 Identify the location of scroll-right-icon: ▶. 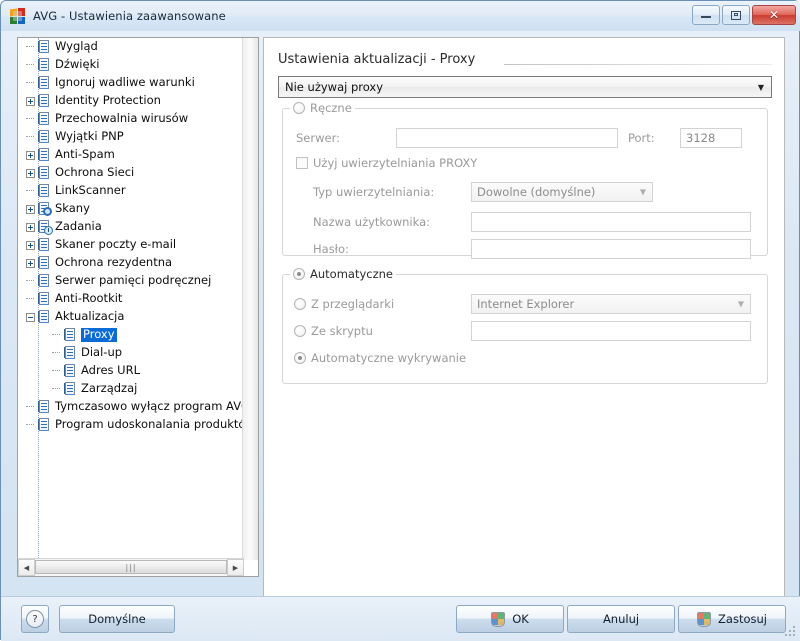
(235, 567).